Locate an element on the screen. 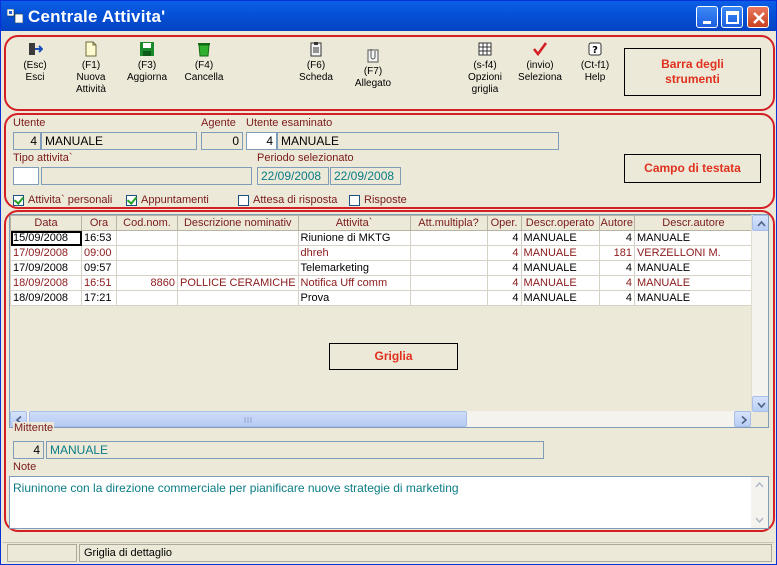 This screenshot has height=565, width=777. status-cell-main: Griglia di dettaglio is located at coordinates (425, 553).